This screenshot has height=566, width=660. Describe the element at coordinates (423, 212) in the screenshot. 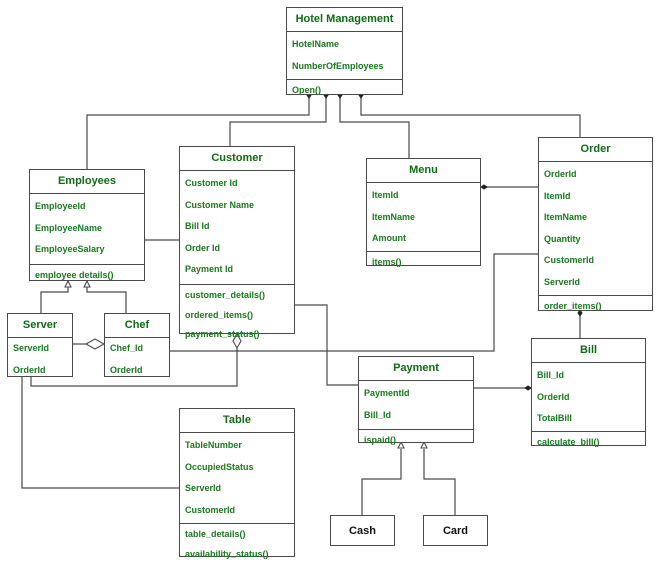

I see `class-menu: Menu ItemId ItemName Amount items()` at that location.